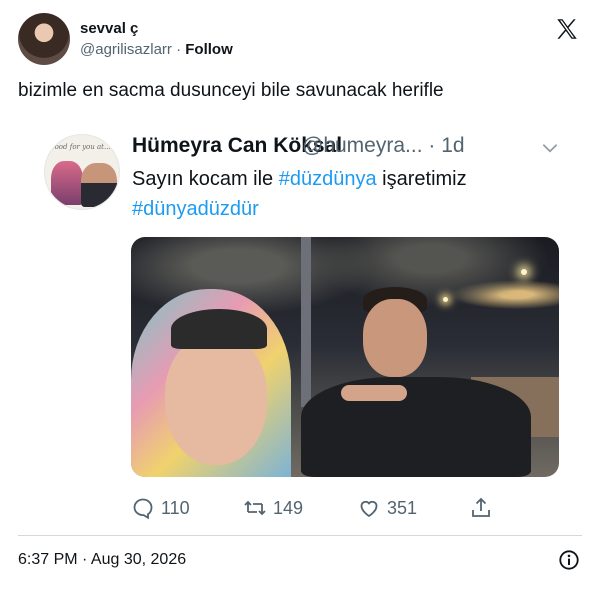  What do you see at coordinates (302, 40) in the screenshot?
I see `tweet-header: sevval ç @agrilisazlarr · Follow` at bounding box center [302, 40].